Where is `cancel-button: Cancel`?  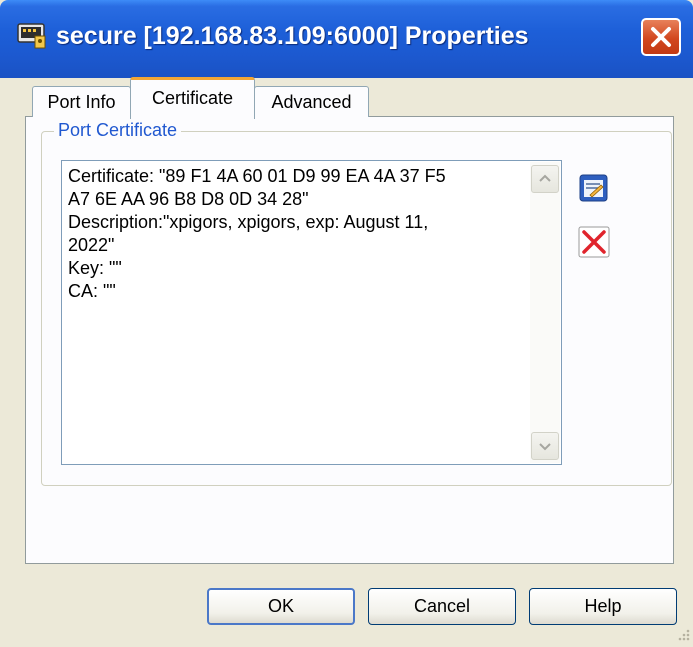
cancel-button: Cancel is located at coordinates (442, 606).